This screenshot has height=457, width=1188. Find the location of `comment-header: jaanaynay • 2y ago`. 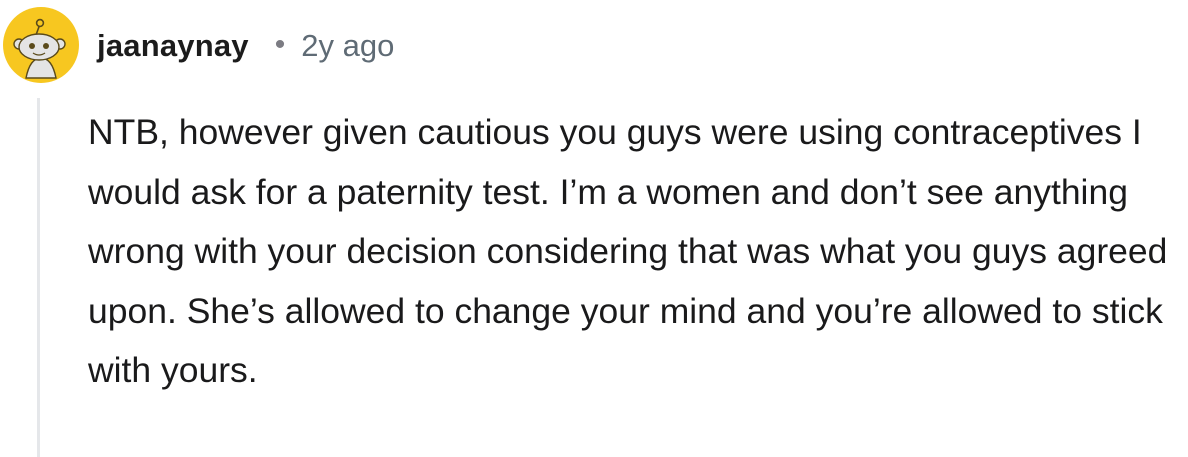

comment-header: jaanaynay • 2y ago is located at coordinates (245, 46).